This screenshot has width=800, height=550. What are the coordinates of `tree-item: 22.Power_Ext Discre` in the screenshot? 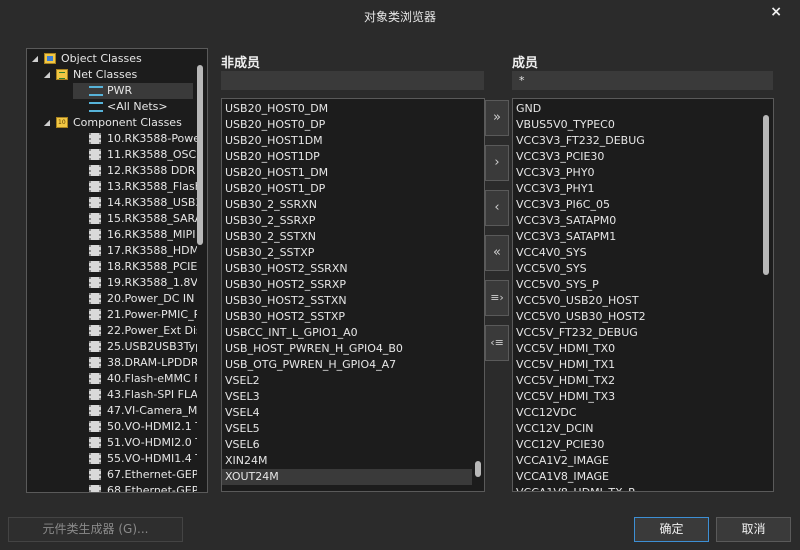 It's located at (112, 331).